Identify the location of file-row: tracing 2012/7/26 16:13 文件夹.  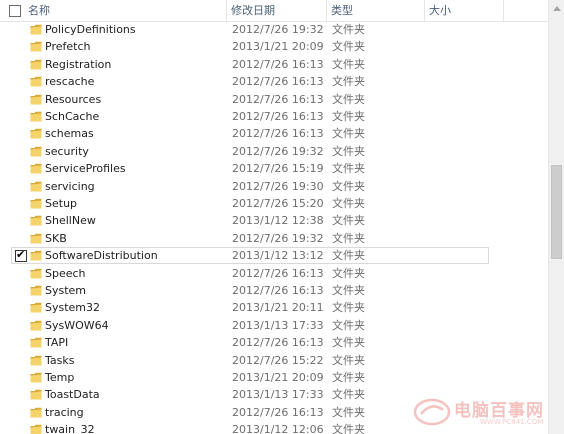
(274, 412).